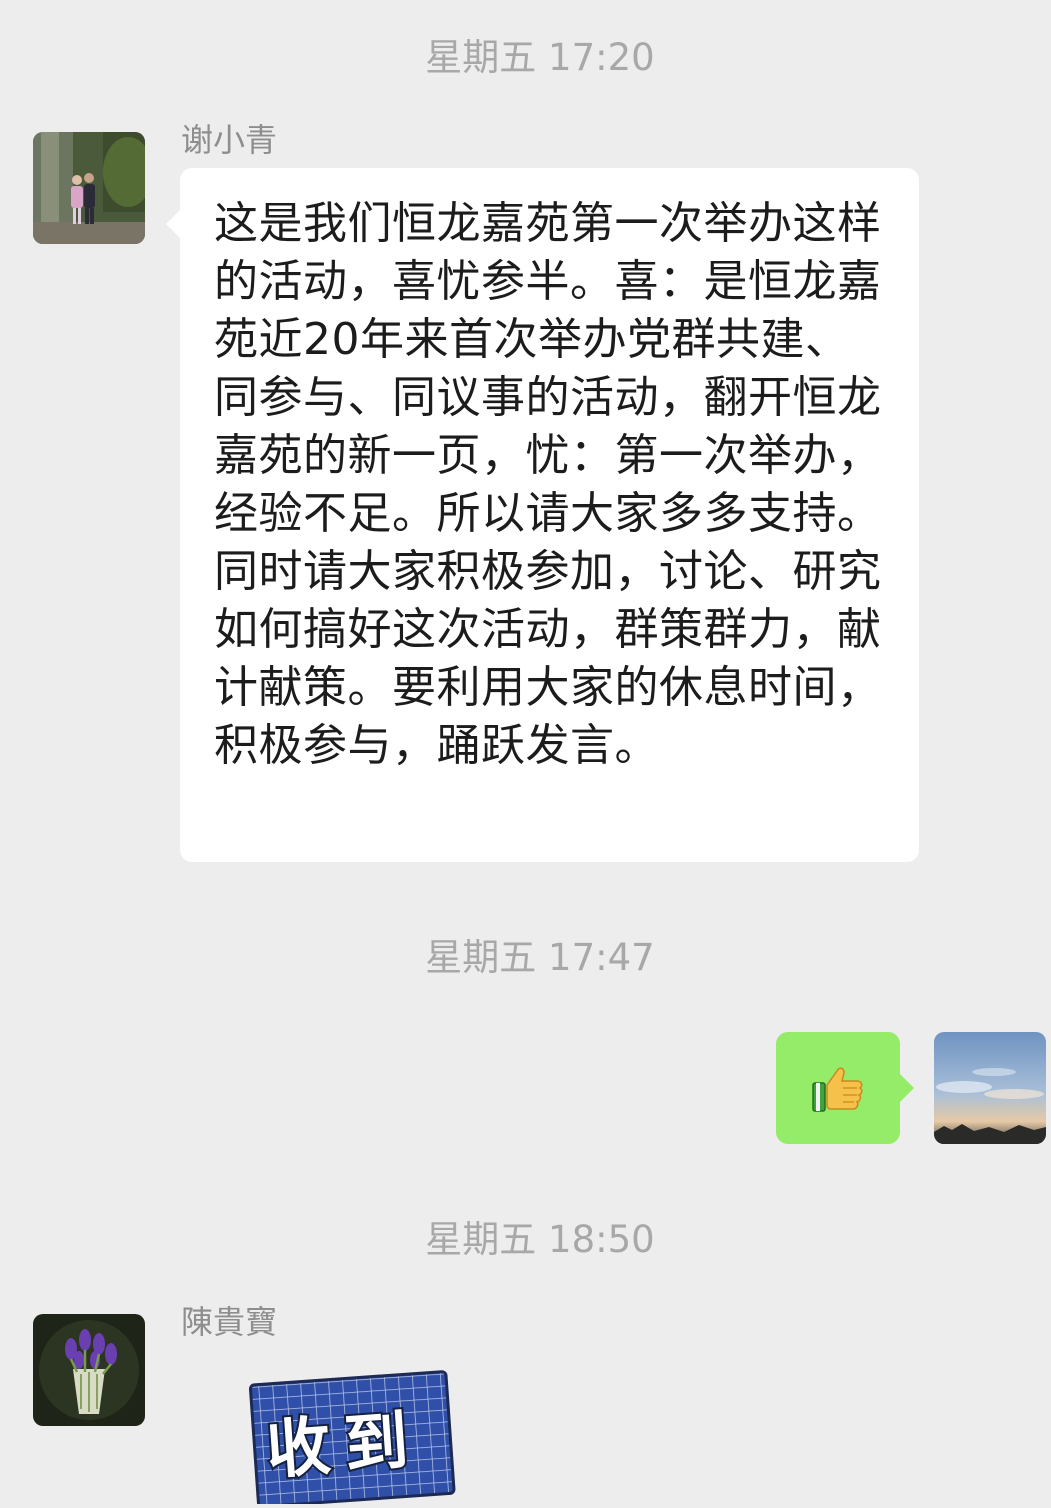 Image resolution: width=1051 pixels, height=1508 pixels. What do you see at coordinates (229, 1322) in the screenshot?
I see `sender-name: 陳貴寶` at bounding box center [229, 1322].